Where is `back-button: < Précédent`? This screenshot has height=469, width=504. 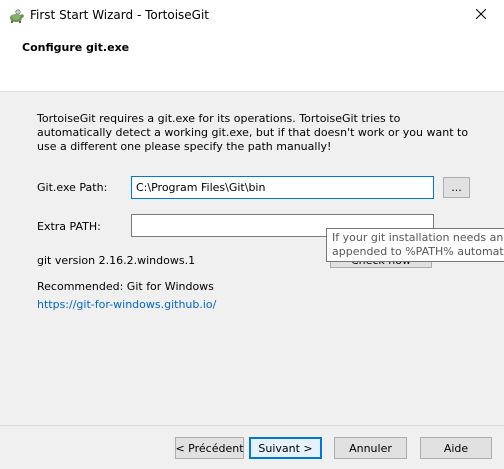 back-button: < Précédent is located at coordinates (209, 448).